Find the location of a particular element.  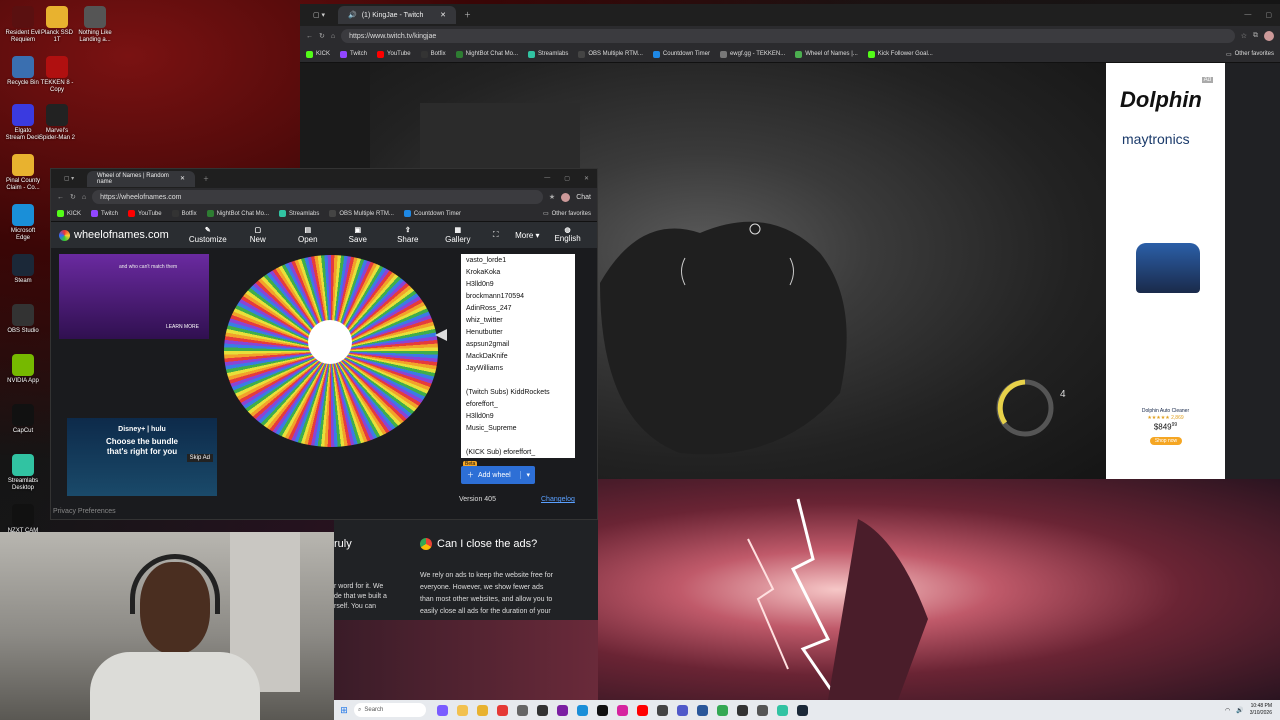

taskbar-search-field: ⌕ Search is located at coordinates (390, 710).